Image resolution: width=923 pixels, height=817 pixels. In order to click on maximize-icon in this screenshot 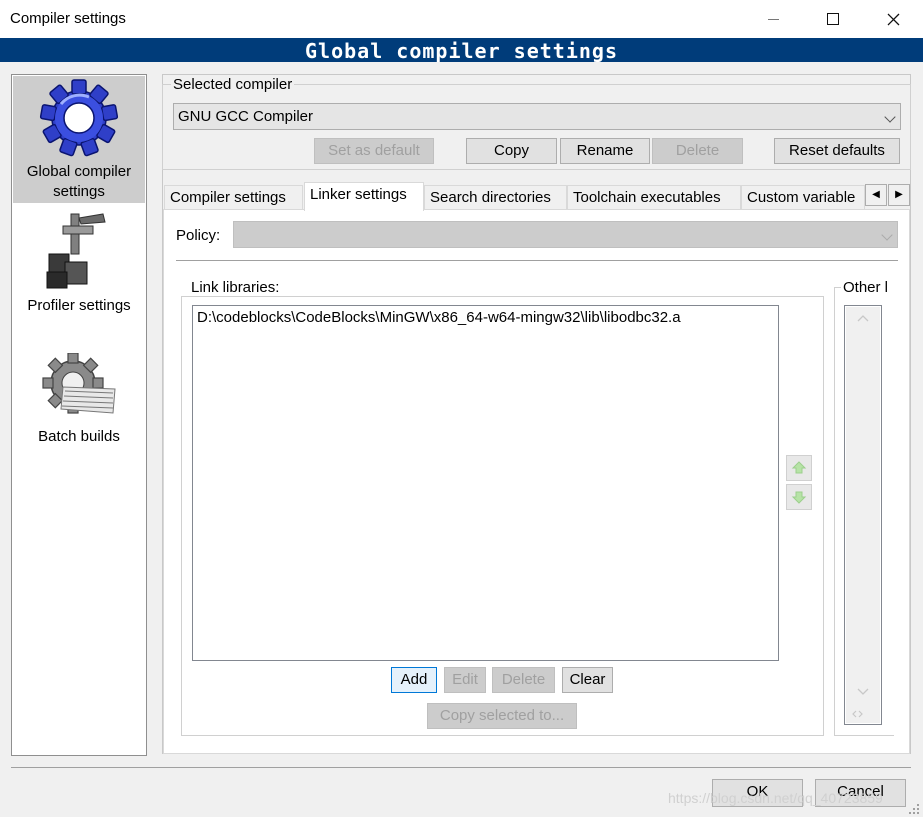, I will do `click(833, 19)`.